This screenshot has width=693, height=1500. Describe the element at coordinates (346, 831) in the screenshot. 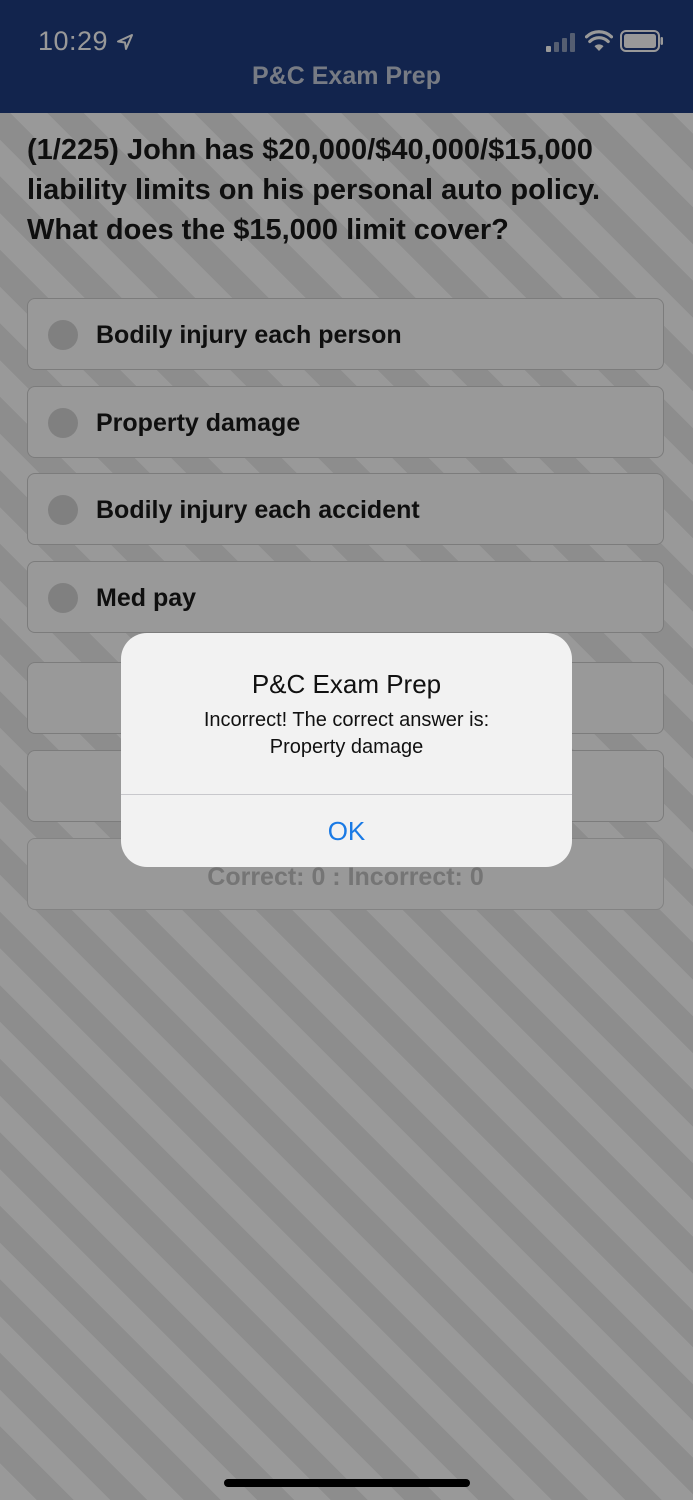

I see `alert-ok-button: OK` at that location.